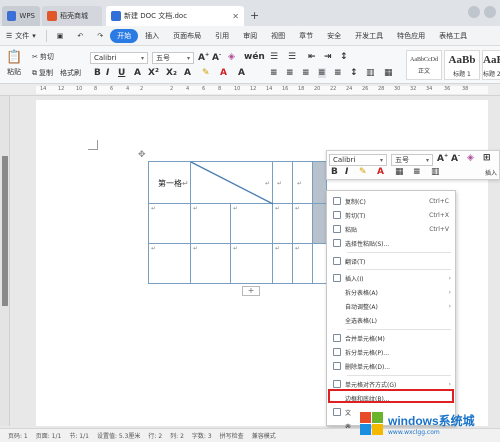 This screenshot has height=442, width=500. Describe the element at coordinates (251, 291) in the screenshot. I see `add-row-button: +` at that location.